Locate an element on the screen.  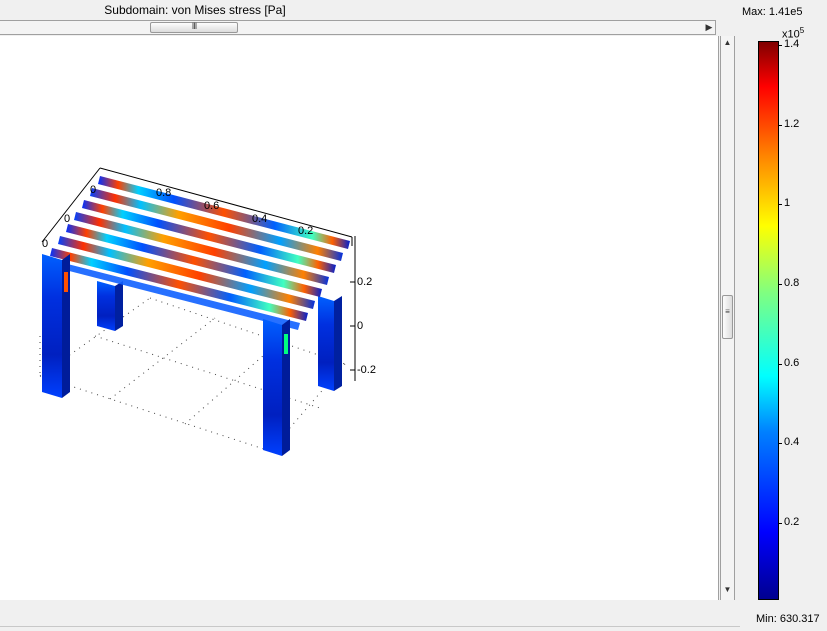
z-axis-label: 0.2 is located at coordinates (364, 282).